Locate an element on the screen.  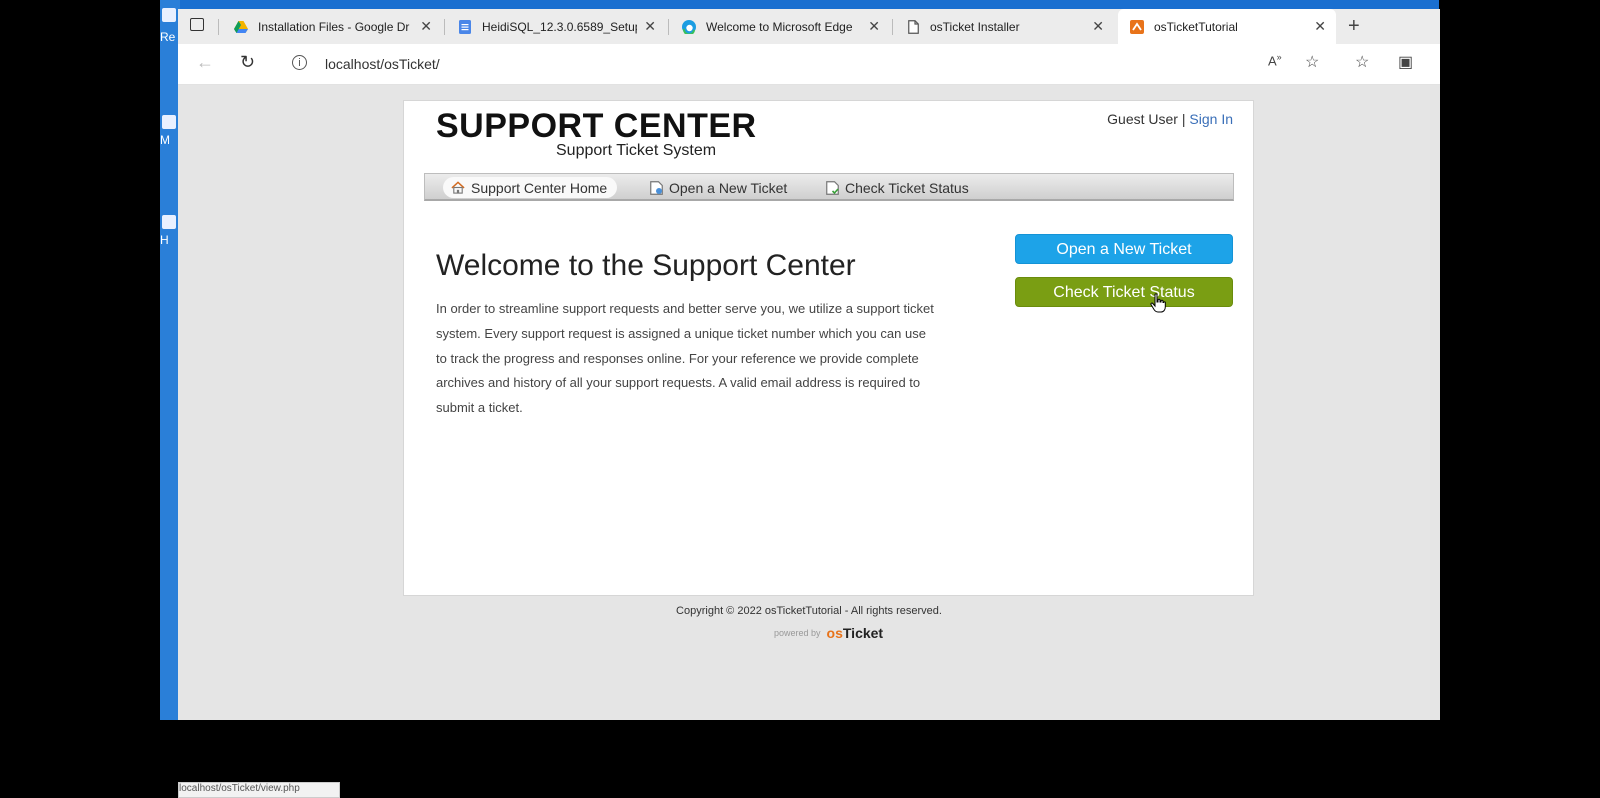
logo-subtitle: Support Ticket System is located at coordinates (636, 150).